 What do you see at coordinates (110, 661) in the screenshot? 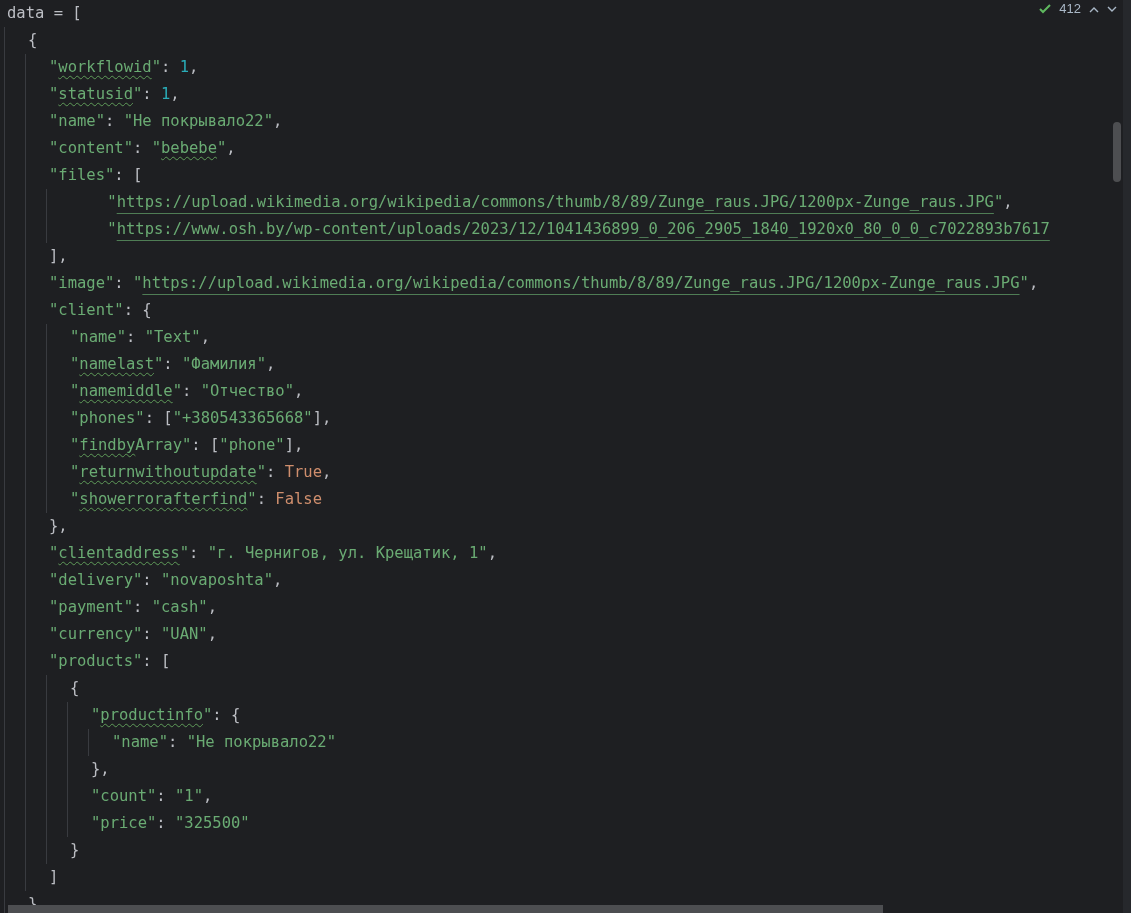
I see `code-line: "products": [` at bounding box center [110, 661].